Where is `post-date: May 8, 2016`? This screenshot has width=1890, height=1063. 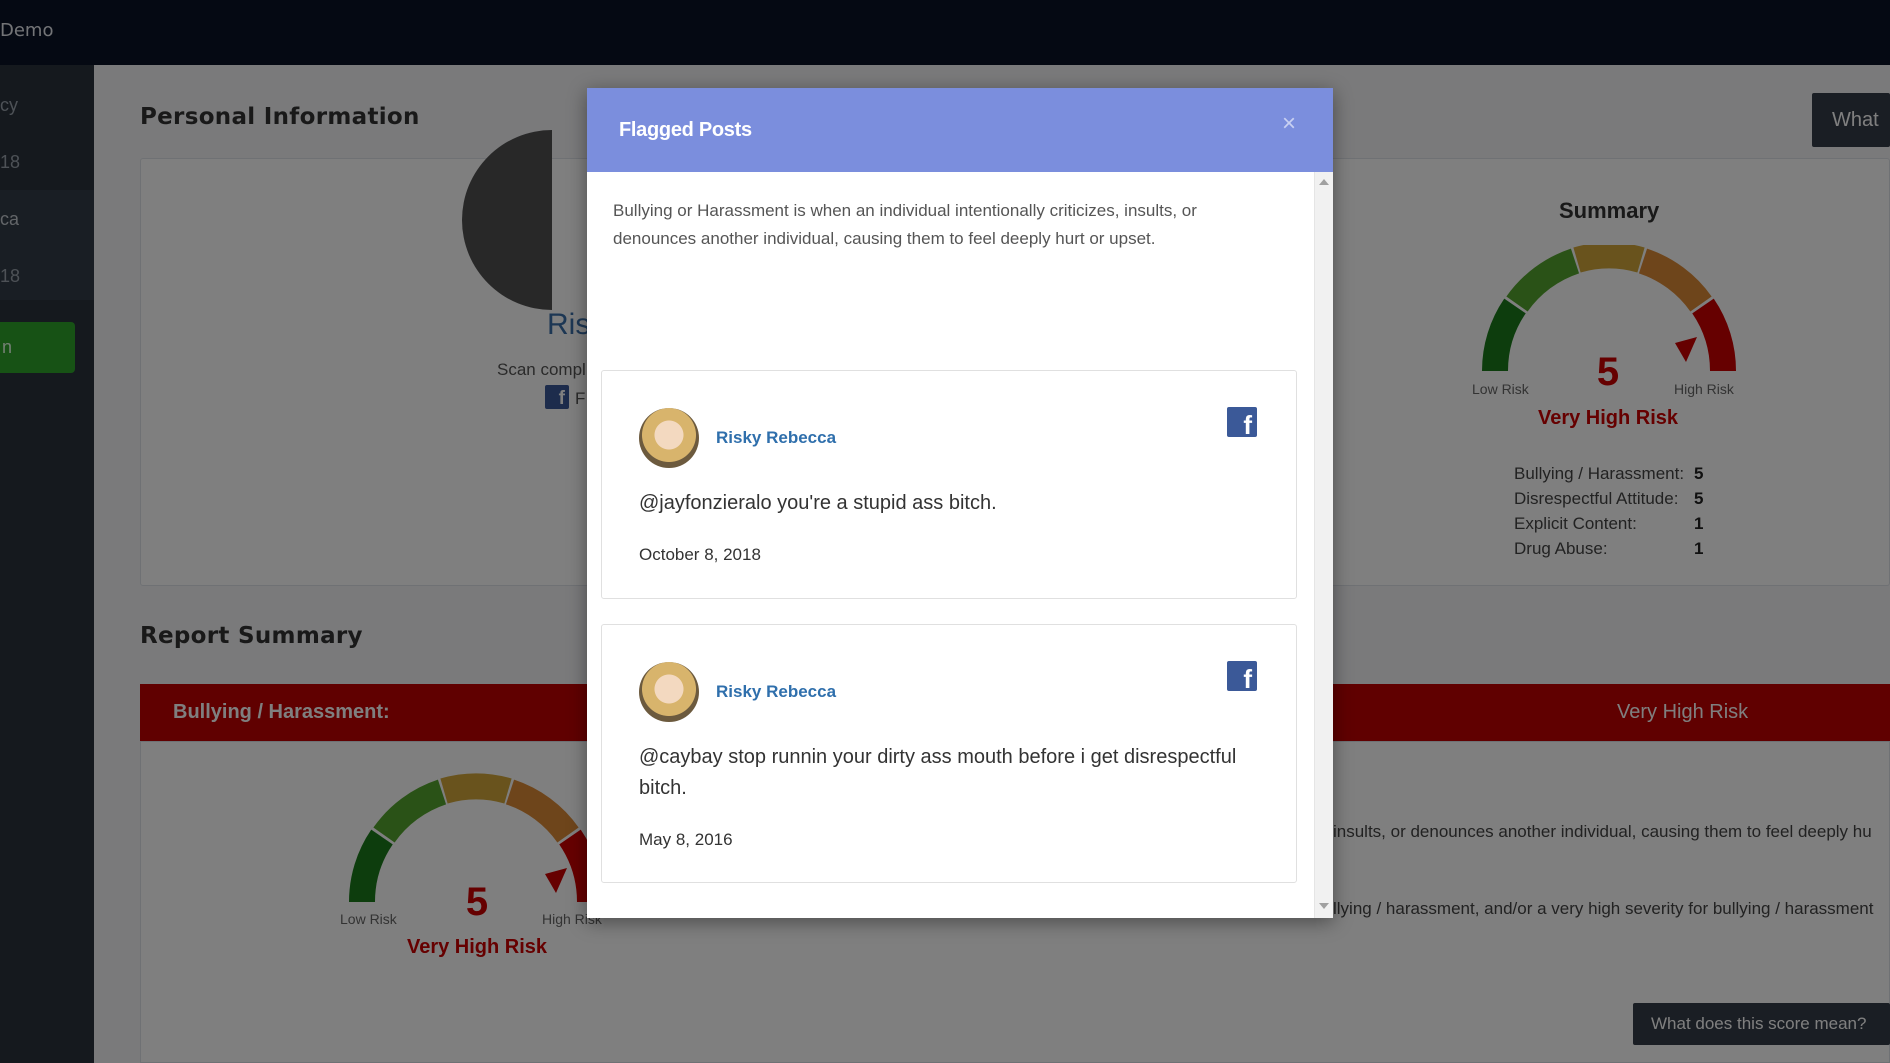
post-date: May 8, 2016 is located at coordinates (686, 839).